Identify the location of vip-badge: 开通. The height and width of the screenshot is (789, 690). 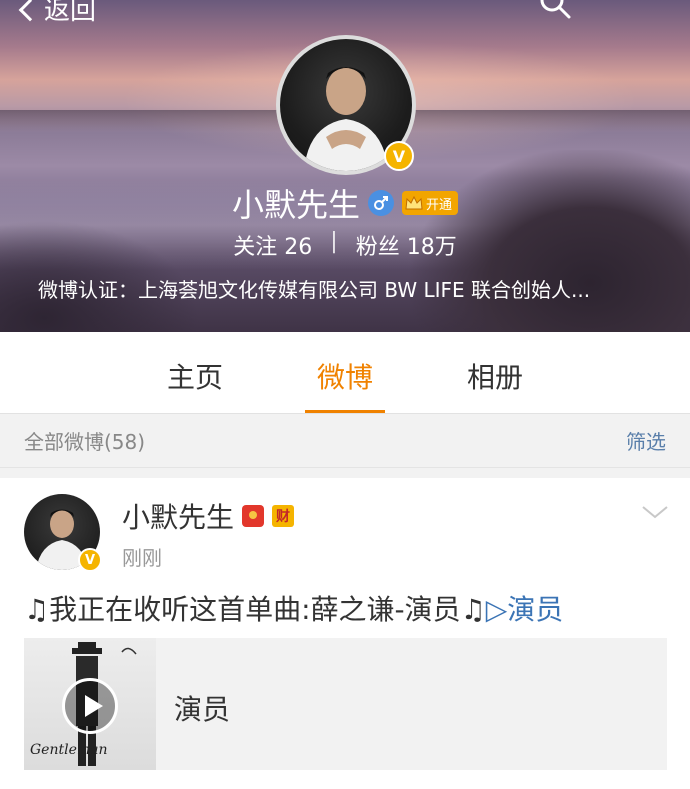
(430, 203).